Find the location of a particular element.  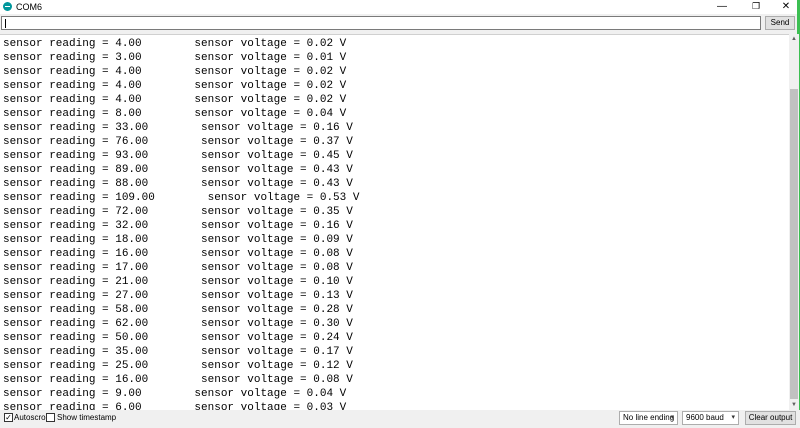

maximize-button: ❐ is located at coordinates (756, 7).